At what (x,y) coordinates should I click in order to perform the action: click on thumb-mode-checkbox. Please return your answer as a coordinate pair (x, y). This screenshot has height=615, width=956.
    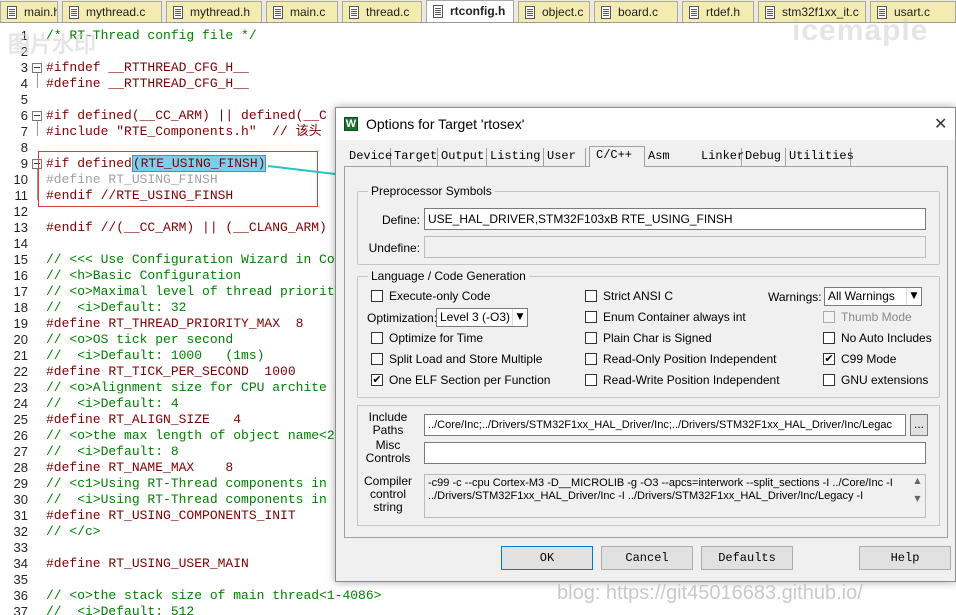
    Looking at the image, I should click on (829, 317).